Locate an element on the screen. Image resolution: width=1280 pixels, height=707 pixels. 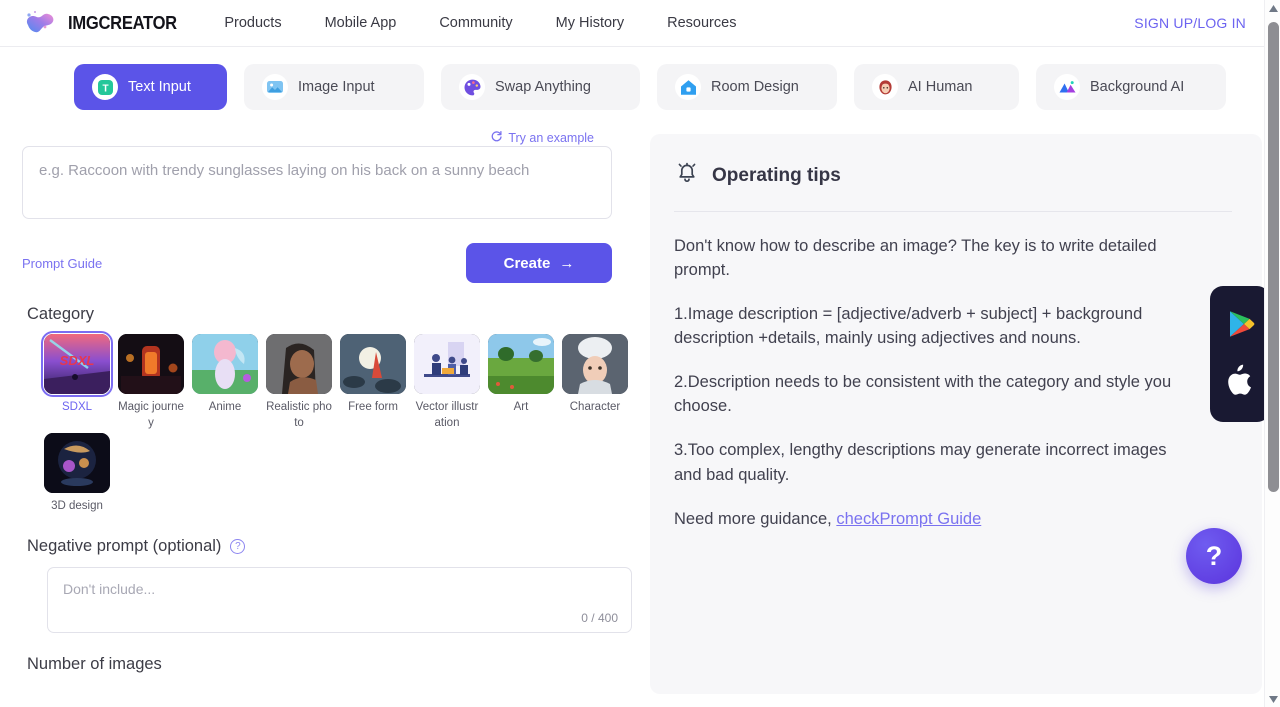
tab-image-input: Image Input is located at coordinates (334, 87).